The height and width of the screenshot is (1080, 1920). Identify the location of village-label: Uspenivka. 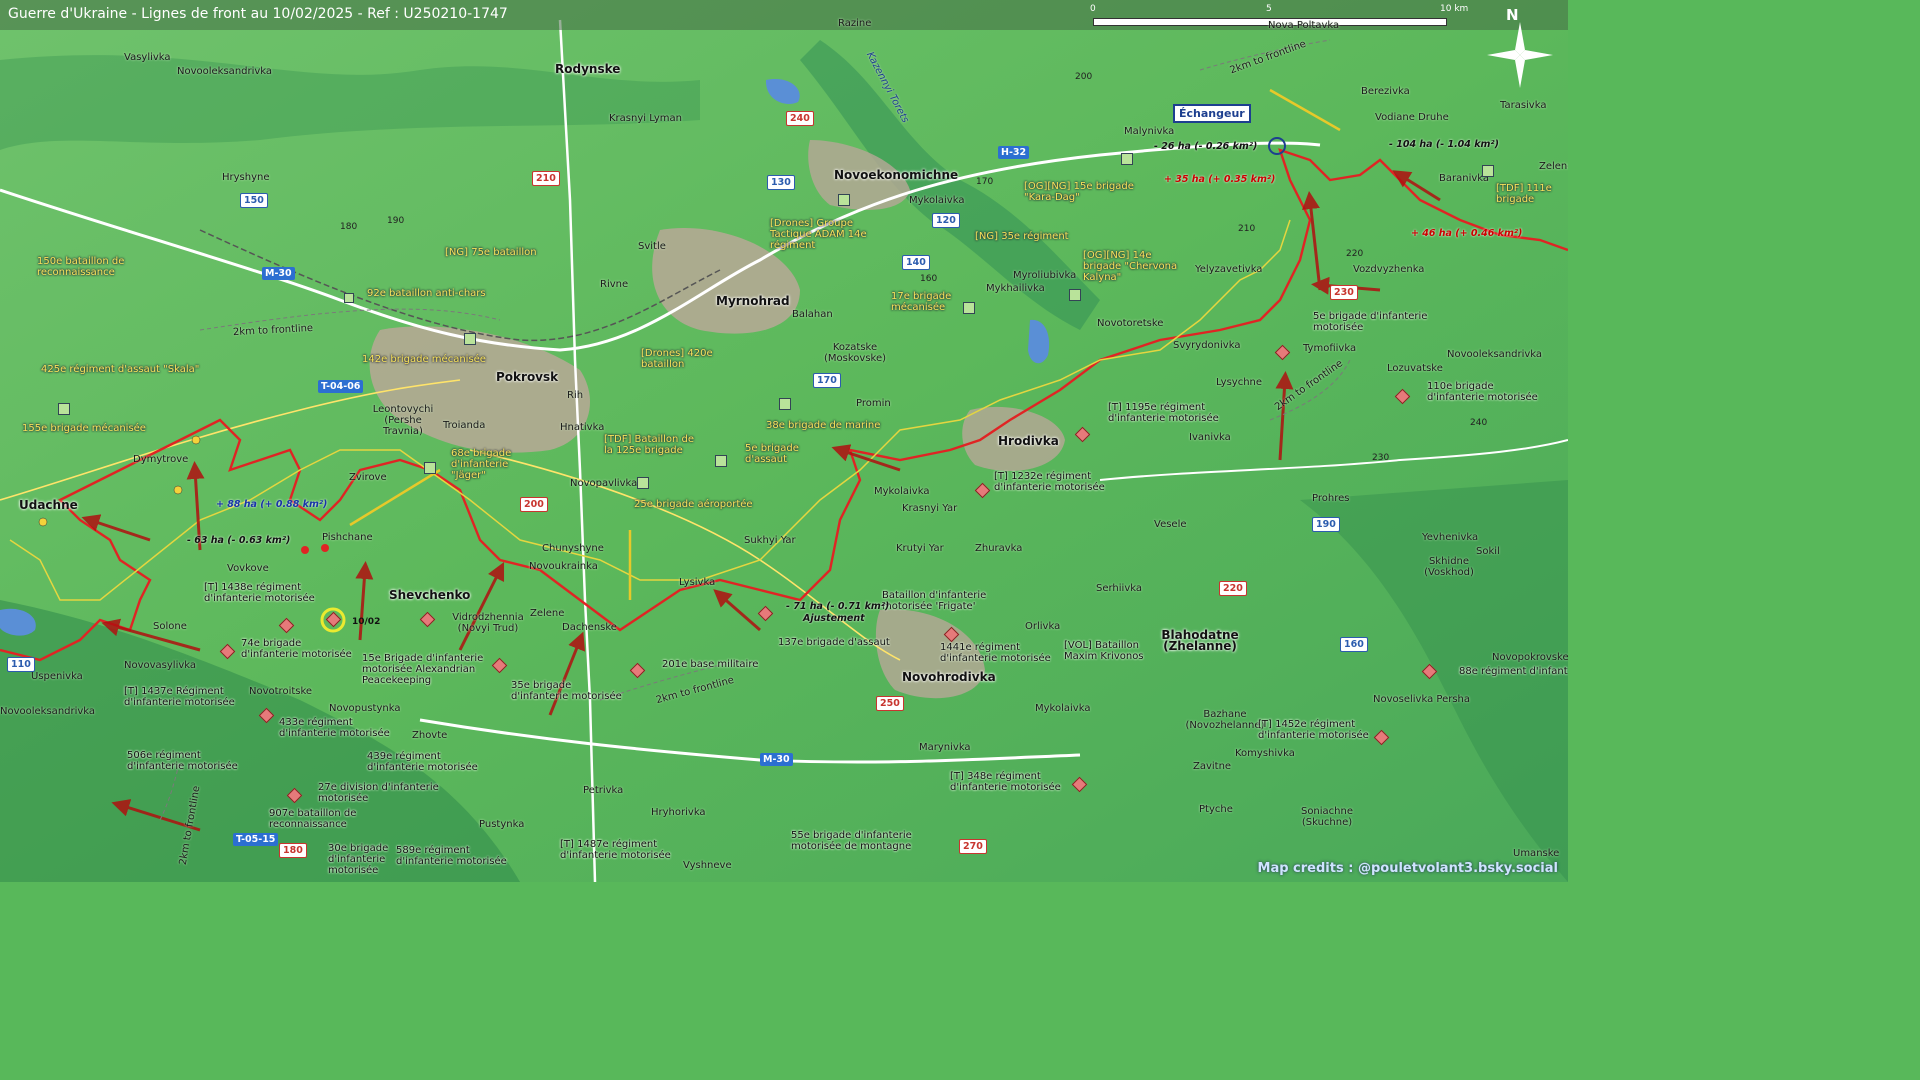
(57, 676).